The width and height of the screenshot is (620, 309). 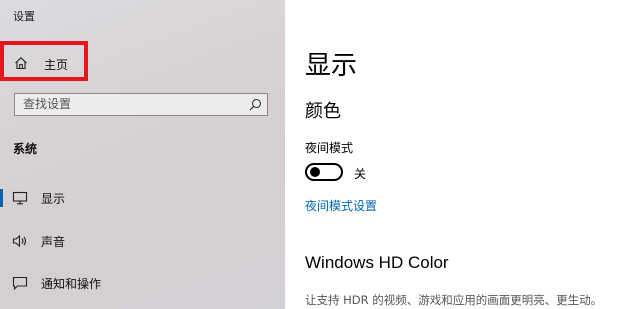 I want to click on hd-color-title: Windows HD Color, so click(x=377, y=262).